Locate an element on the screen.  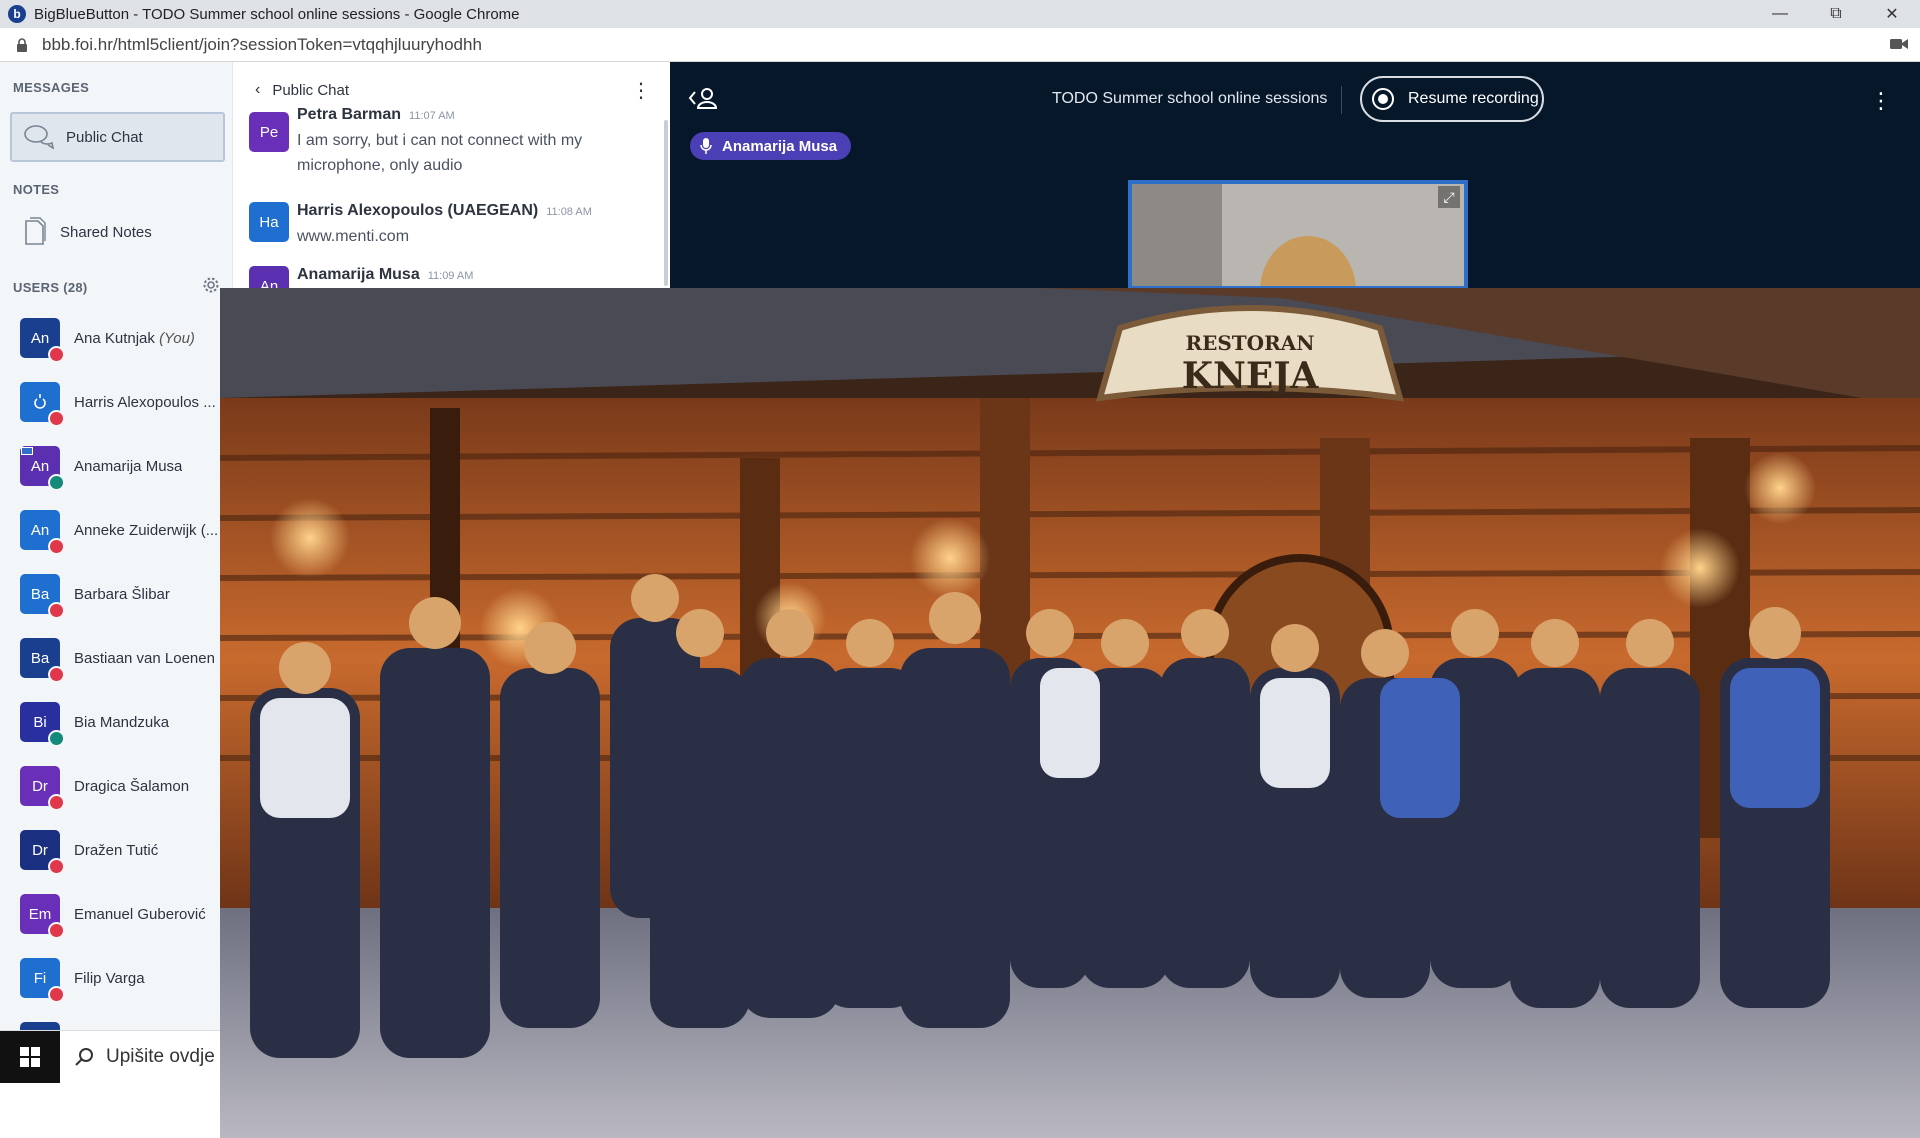
sender-name: Harris Alexopoulos (UAEGEAN) is located at coordinates (418, 210).